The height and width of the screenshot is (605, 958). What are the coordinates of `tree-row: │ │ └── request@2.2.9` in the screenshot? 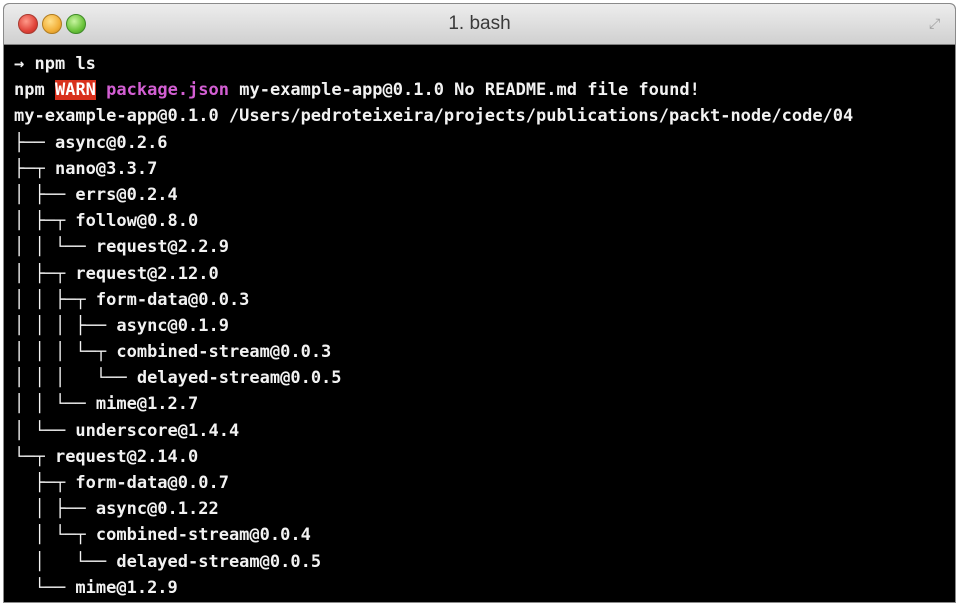 It's located at (484, 247).